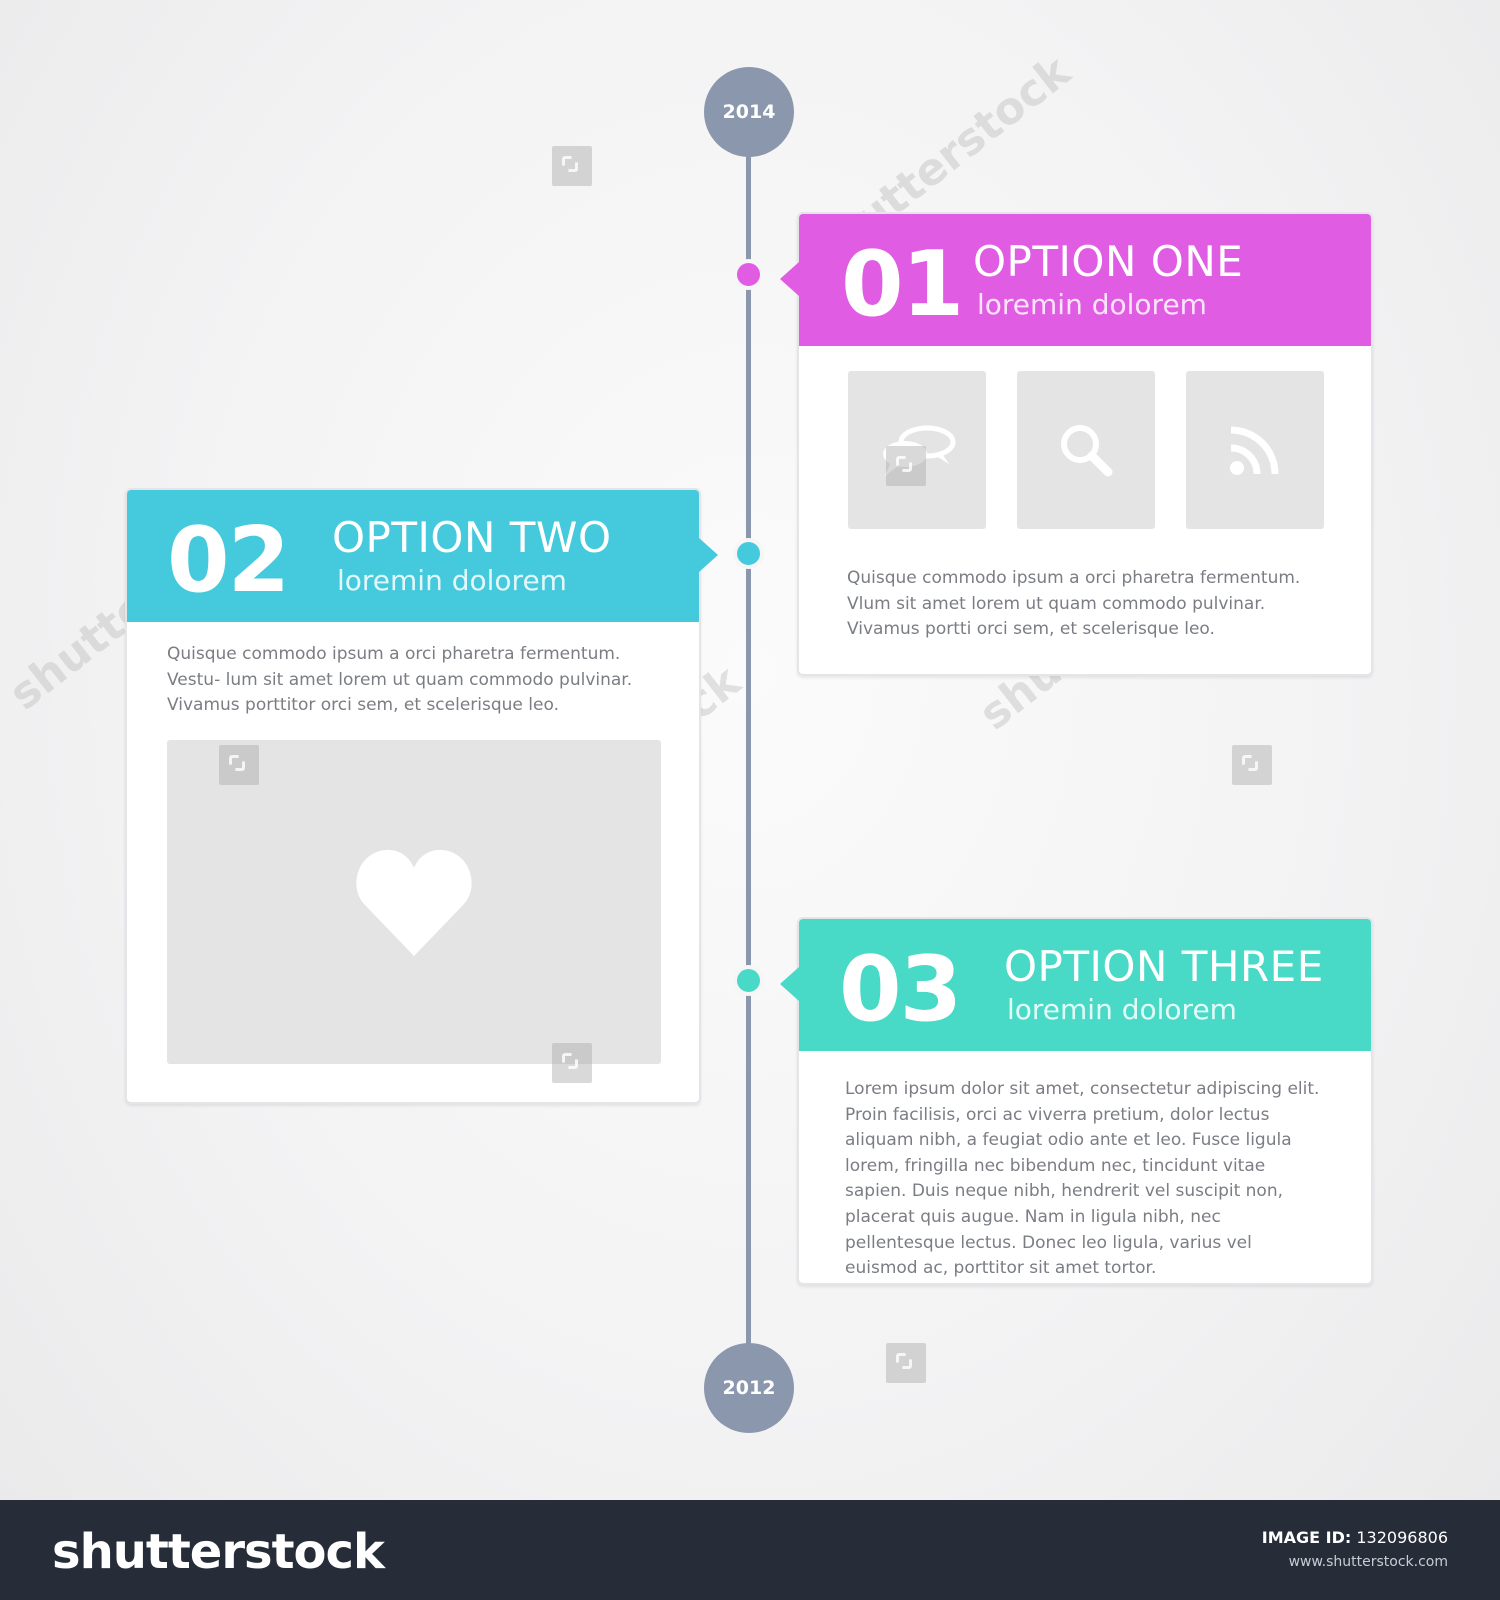 The image size is (1500, 1600). I want to click on rss-icon, so click(1254, 450).